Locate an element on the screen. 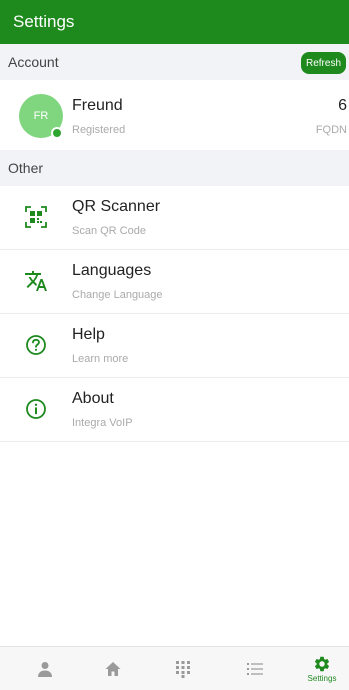 Image resolution: width=349 pixels, height=690 pixels. list-icon is located at coordinates (255, 669).